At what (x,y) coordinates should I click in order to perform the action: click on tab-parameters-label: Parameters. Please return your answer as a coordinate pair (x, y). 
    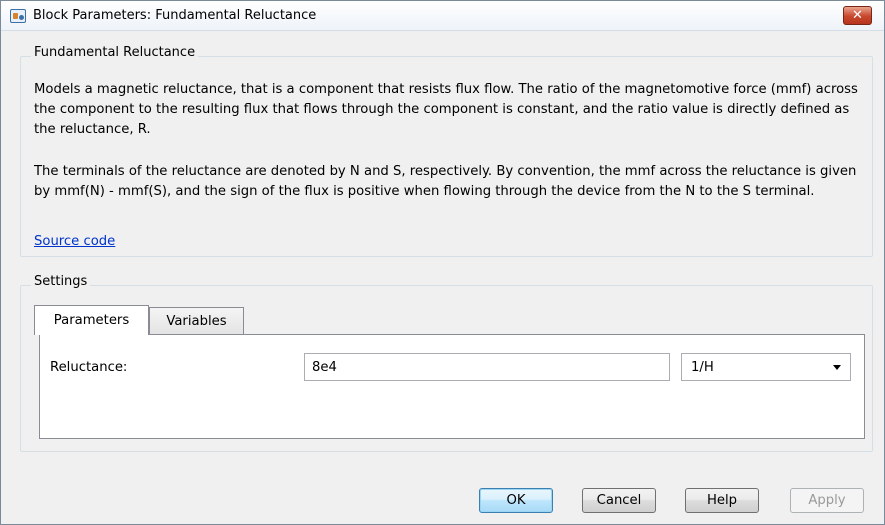
    Looking at the image, I should click on (91, 320).